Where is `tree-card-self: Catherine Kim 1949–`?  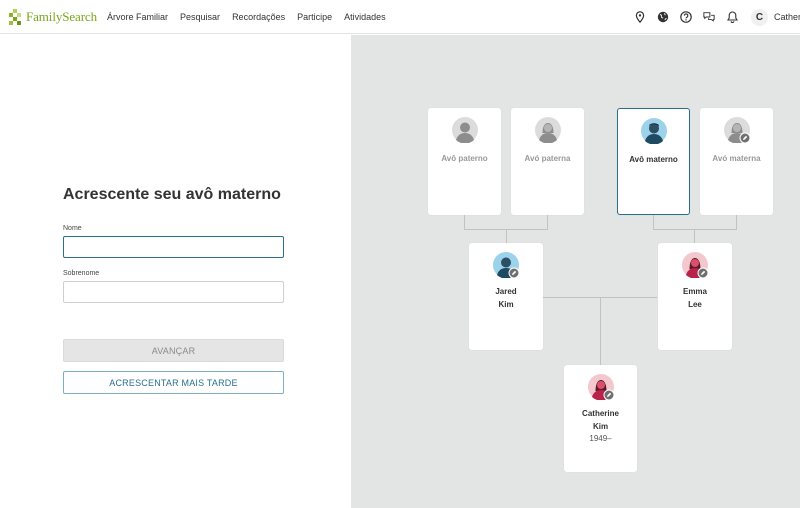 tree-card-self: Catherine Kim 1949– is located at coordinates (600, 418).